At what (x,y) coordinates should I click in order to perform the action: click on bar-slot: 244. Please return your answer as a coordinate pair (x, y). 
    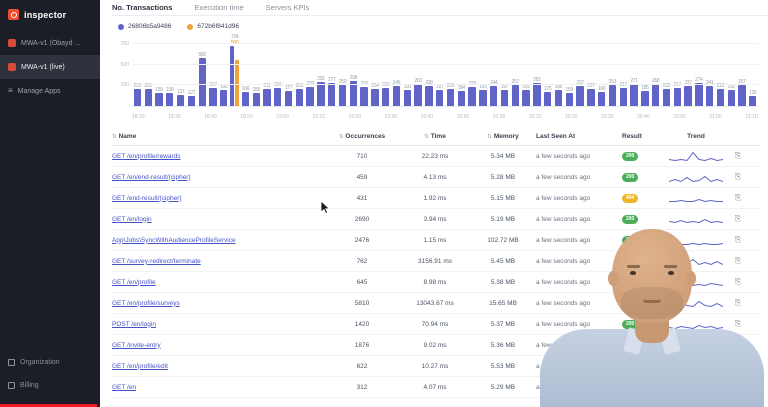
    Looking at the image, I should click on (493, 73).